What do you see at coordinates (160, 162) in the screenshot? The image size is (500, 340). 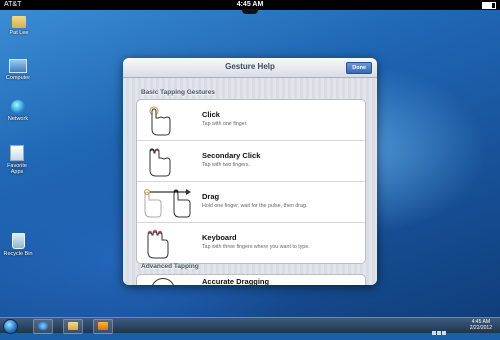 I see `two-finger-tap-icon` at bounding box center [160, 162].